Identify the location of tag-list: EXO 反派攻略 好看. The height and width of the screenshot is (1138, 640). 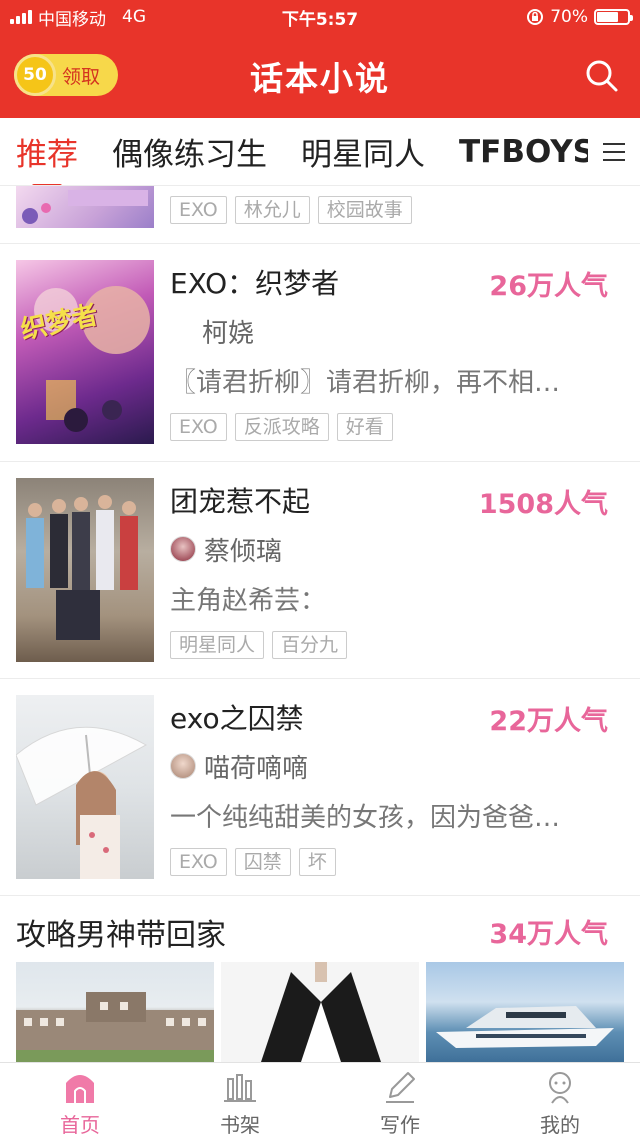
(393, 427).